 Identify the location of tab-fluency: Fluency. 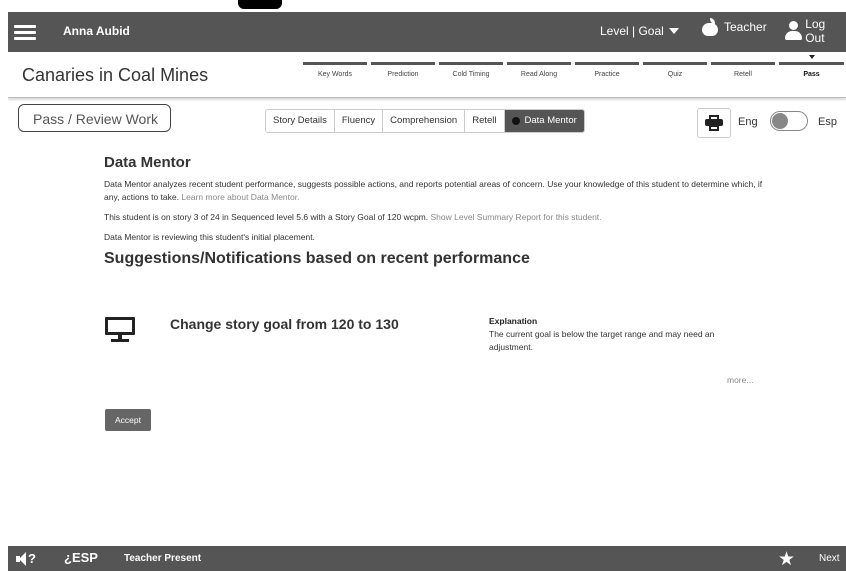
(359, 121).